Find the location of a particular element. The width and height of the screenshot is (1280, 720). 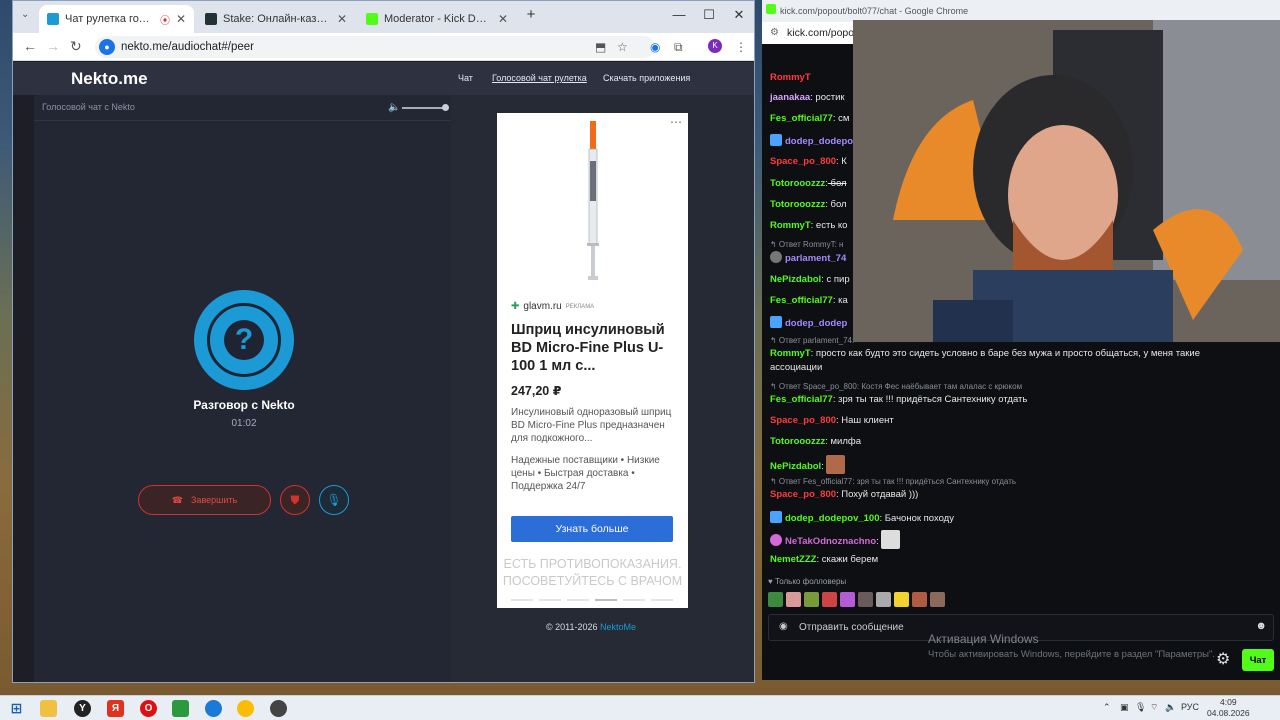

chat-username: dodep_dodep is located at coordinates (816, 323).